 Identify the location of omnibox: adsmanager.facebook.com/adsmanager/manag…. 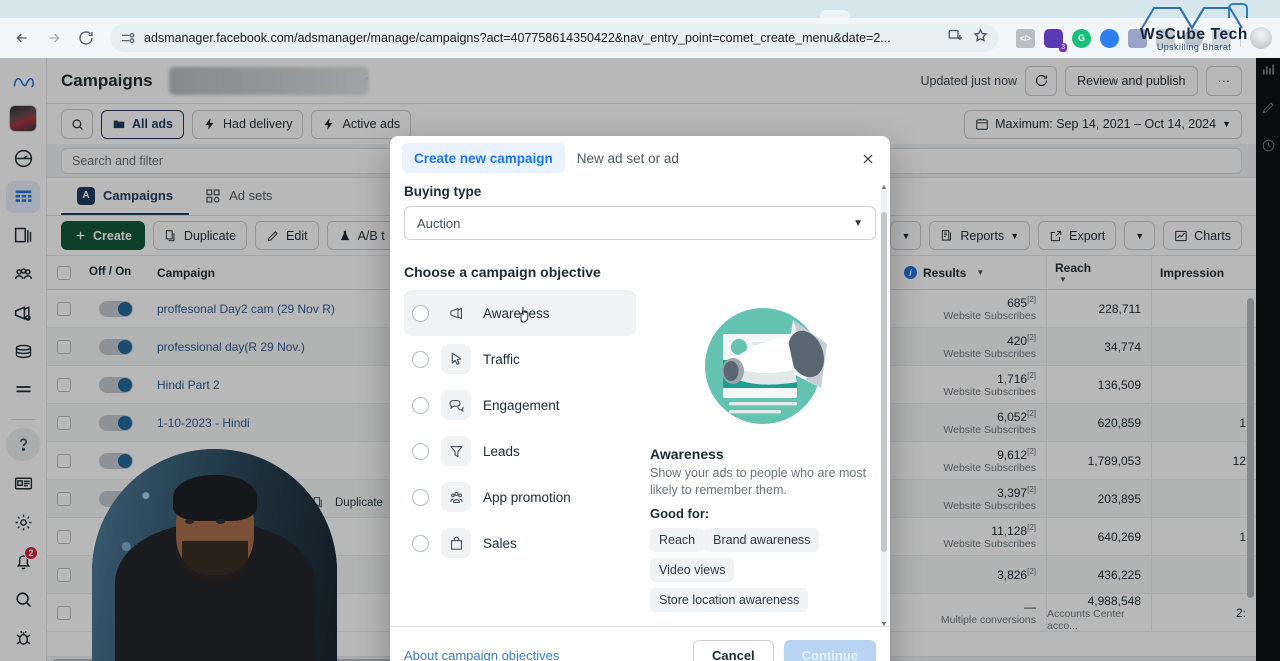
(554, 38).